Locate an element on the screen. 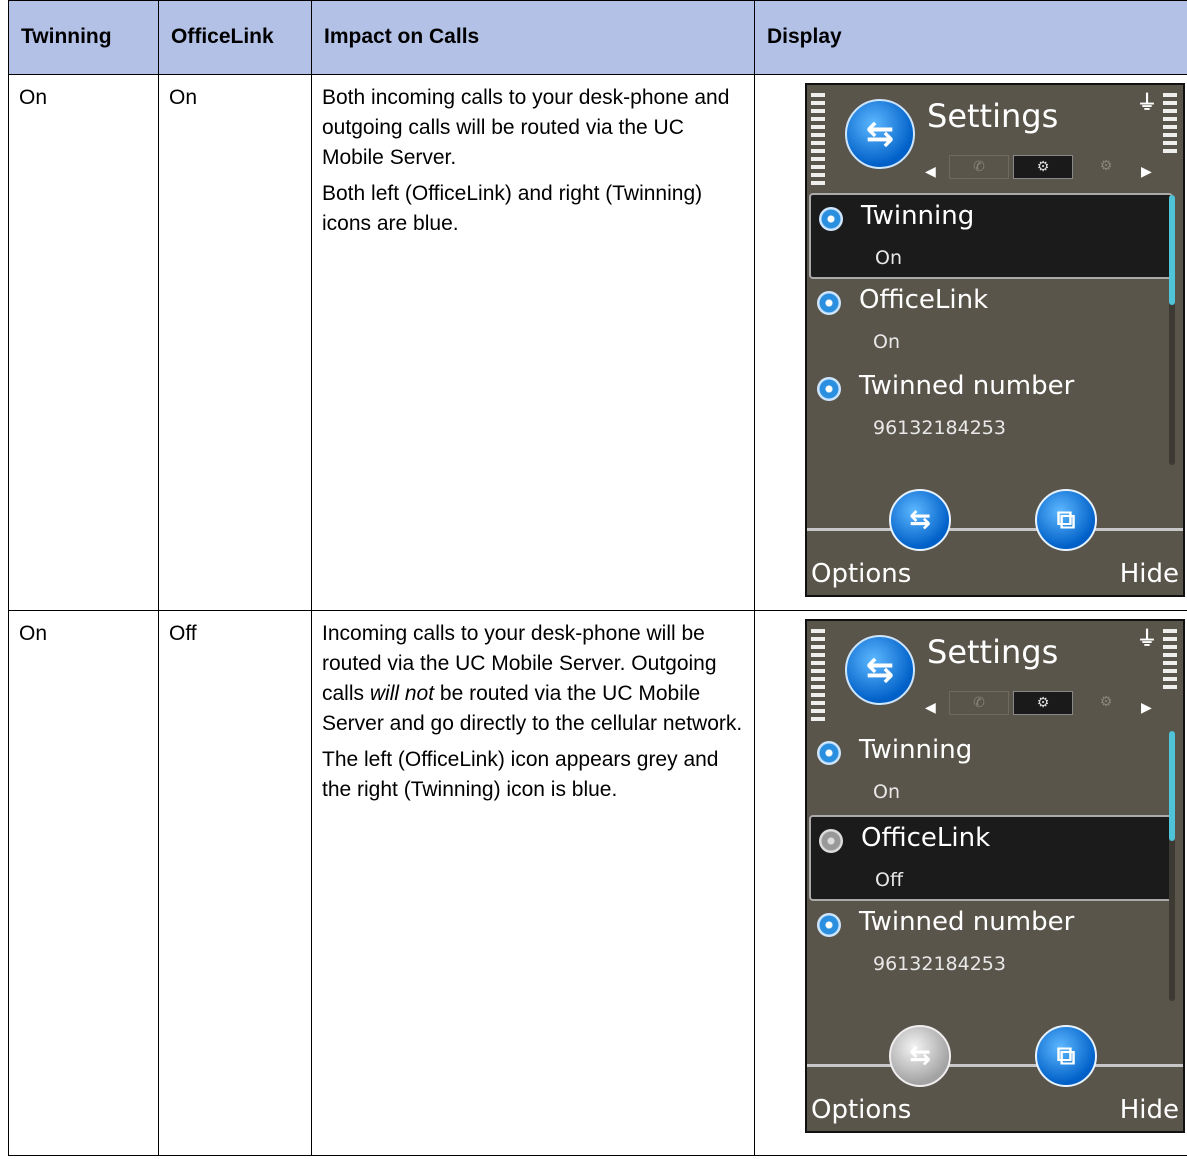 This screenshot has height=1159, width=1187. officelink-value: On is located at coordinates (235, 342).